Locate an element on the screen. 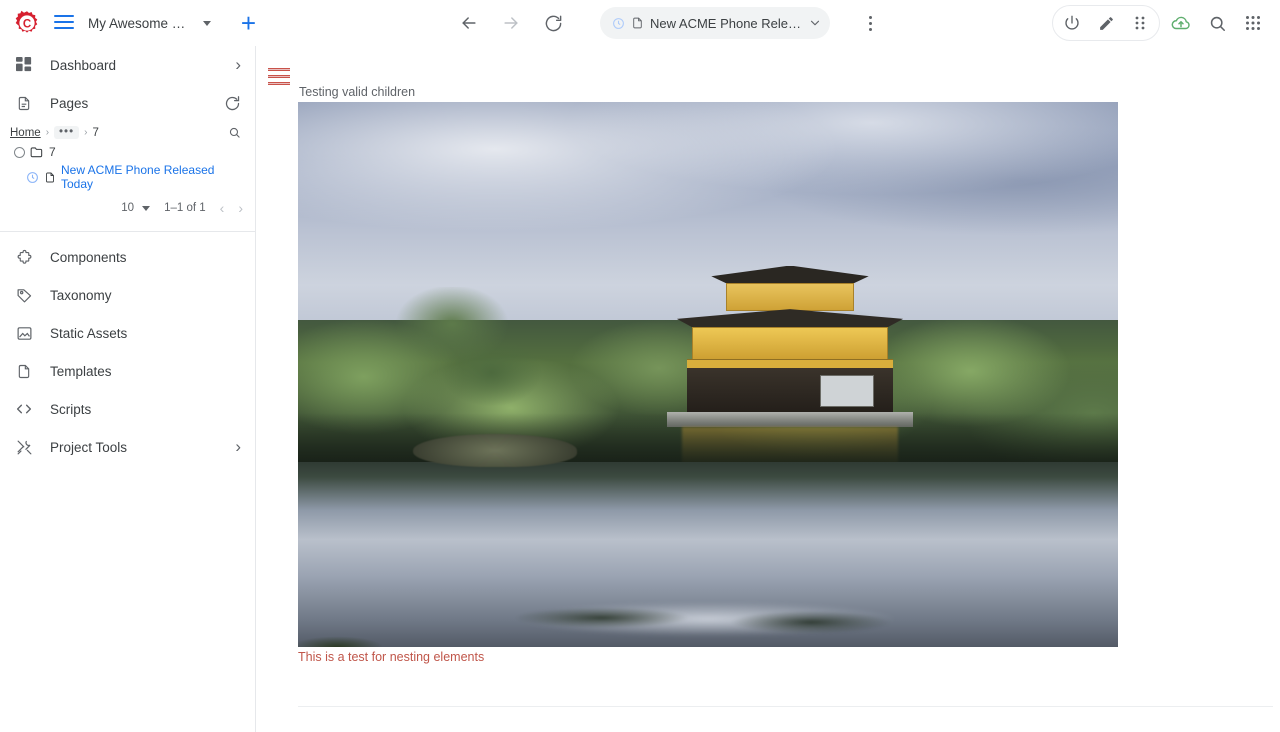 The width and height of the screenshot is (1280, 732). sidebar-item-taxonomy: Taxonomy is located at coordinates (127, 295).